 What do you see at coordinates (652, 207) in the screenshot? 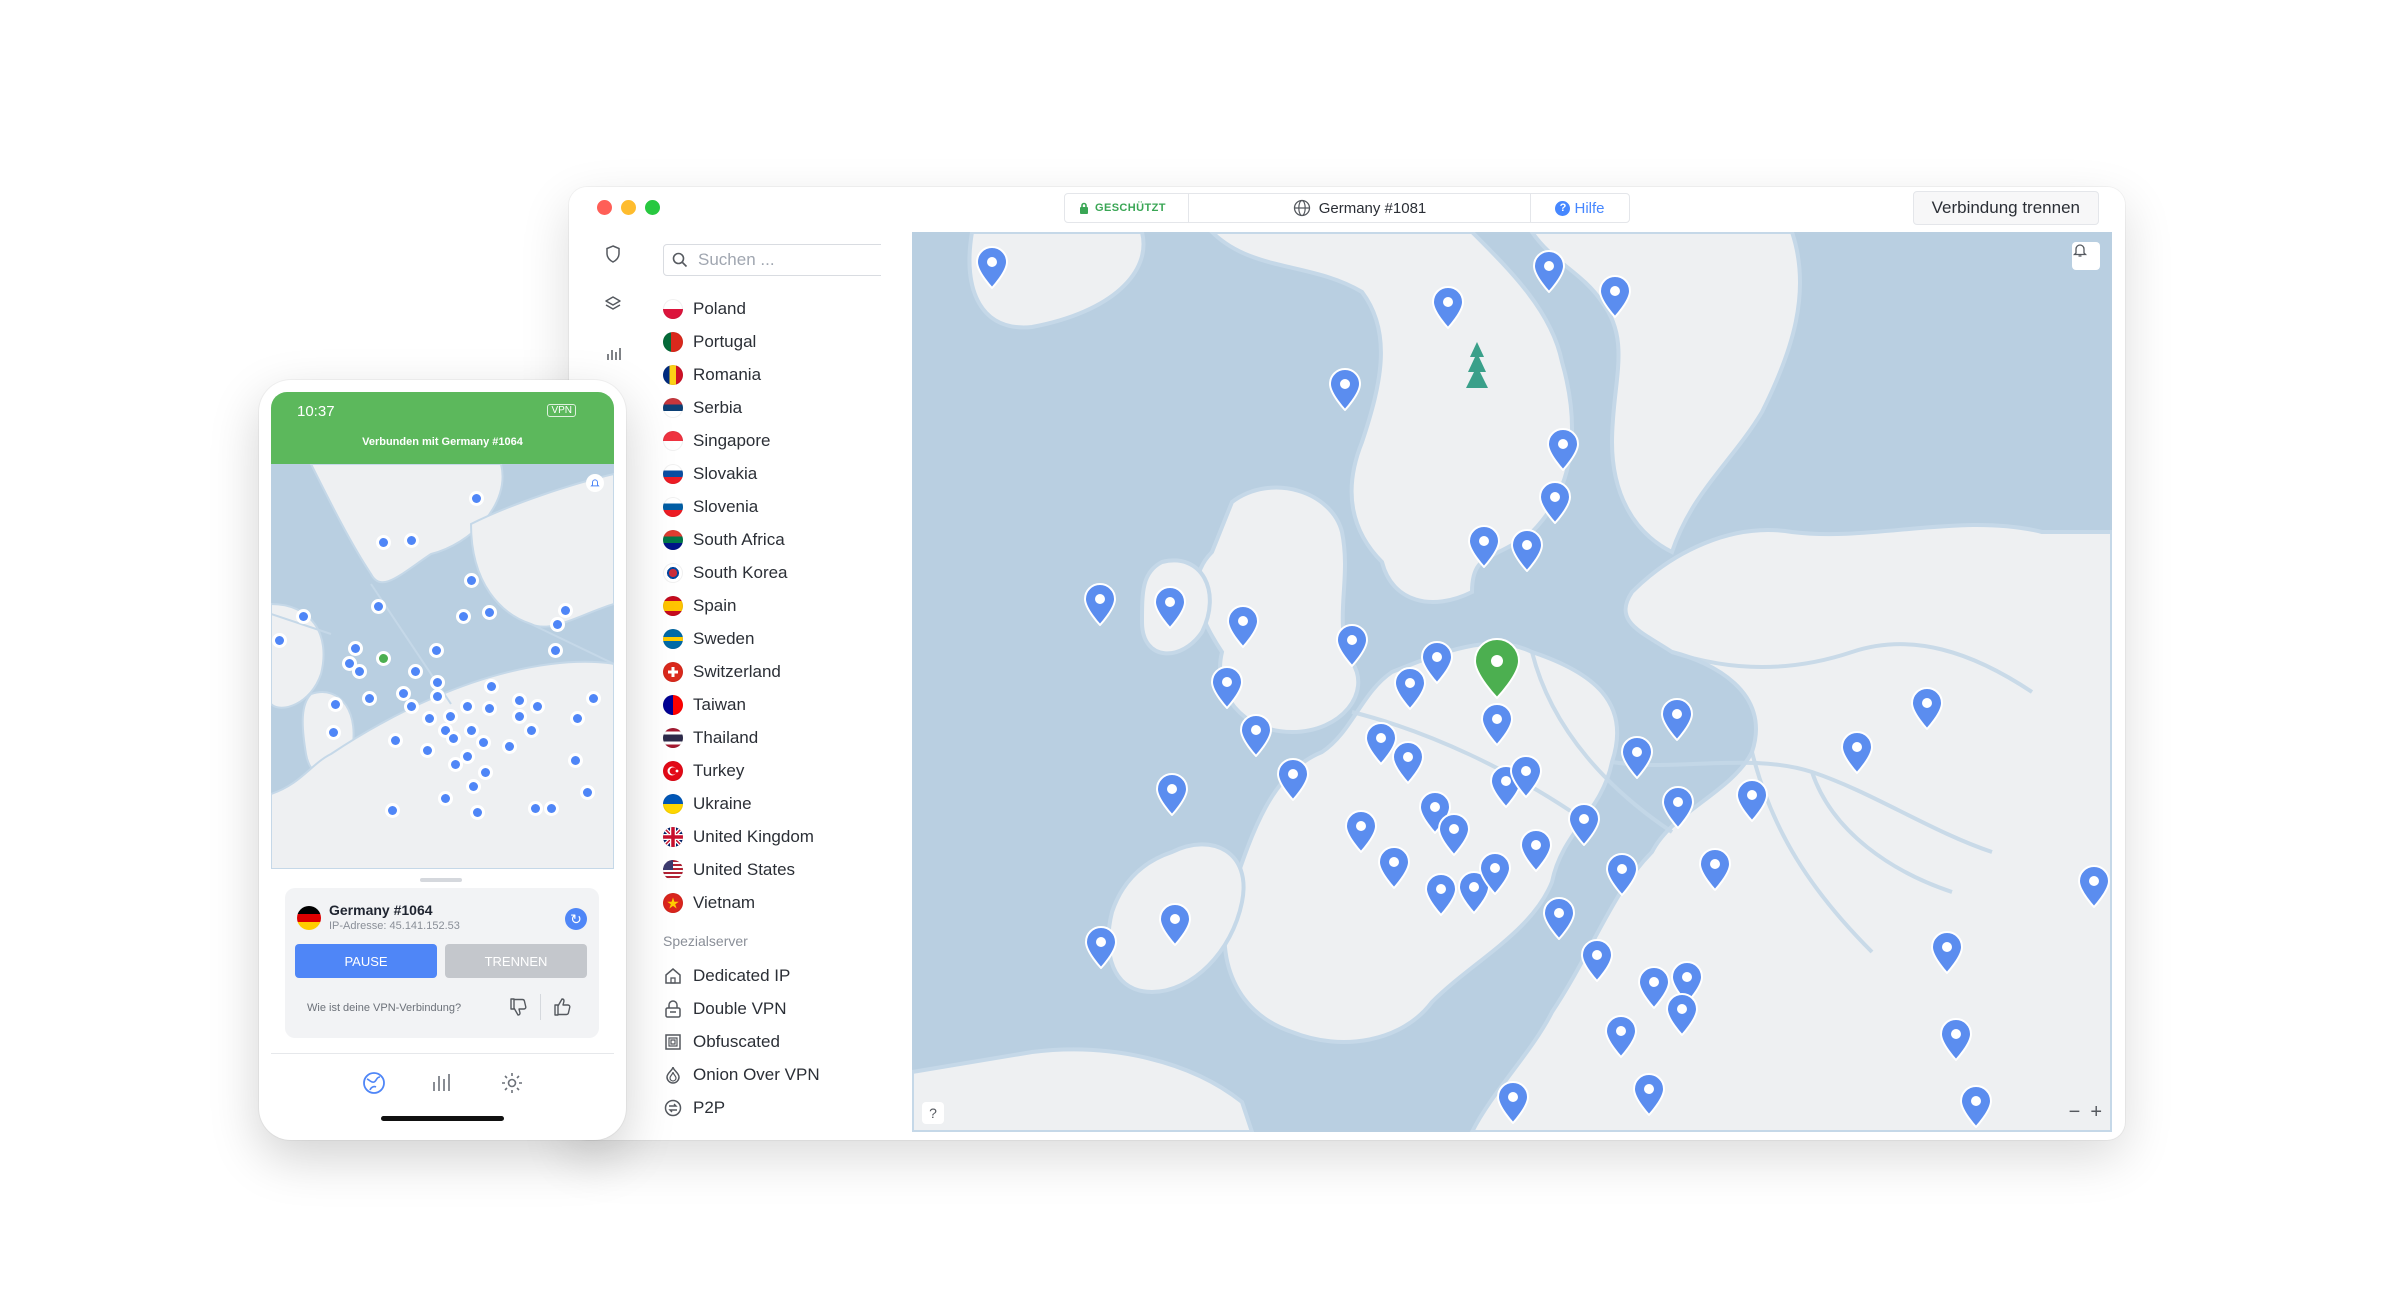
I see `maximize-window-button` at bounding box center [652, 207].